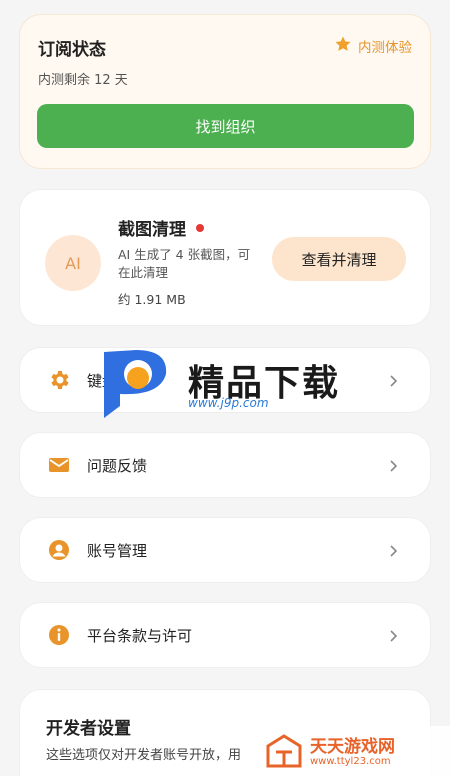  Describe the element at coordinates (59, 635) in the screenshot. I see `info-icon` at that location.